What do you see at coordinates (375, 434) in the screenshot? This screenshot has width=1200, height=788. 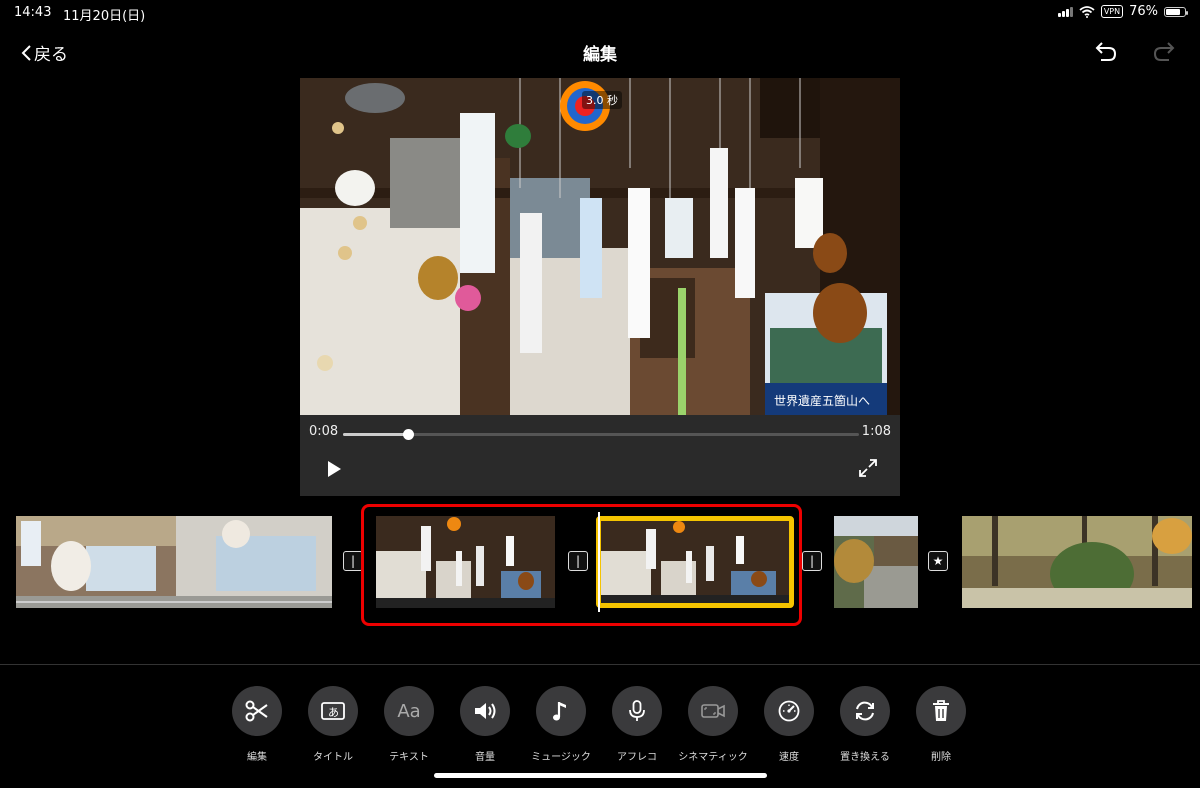 I see `scrubber-progress` at bounding box center [375, 434].